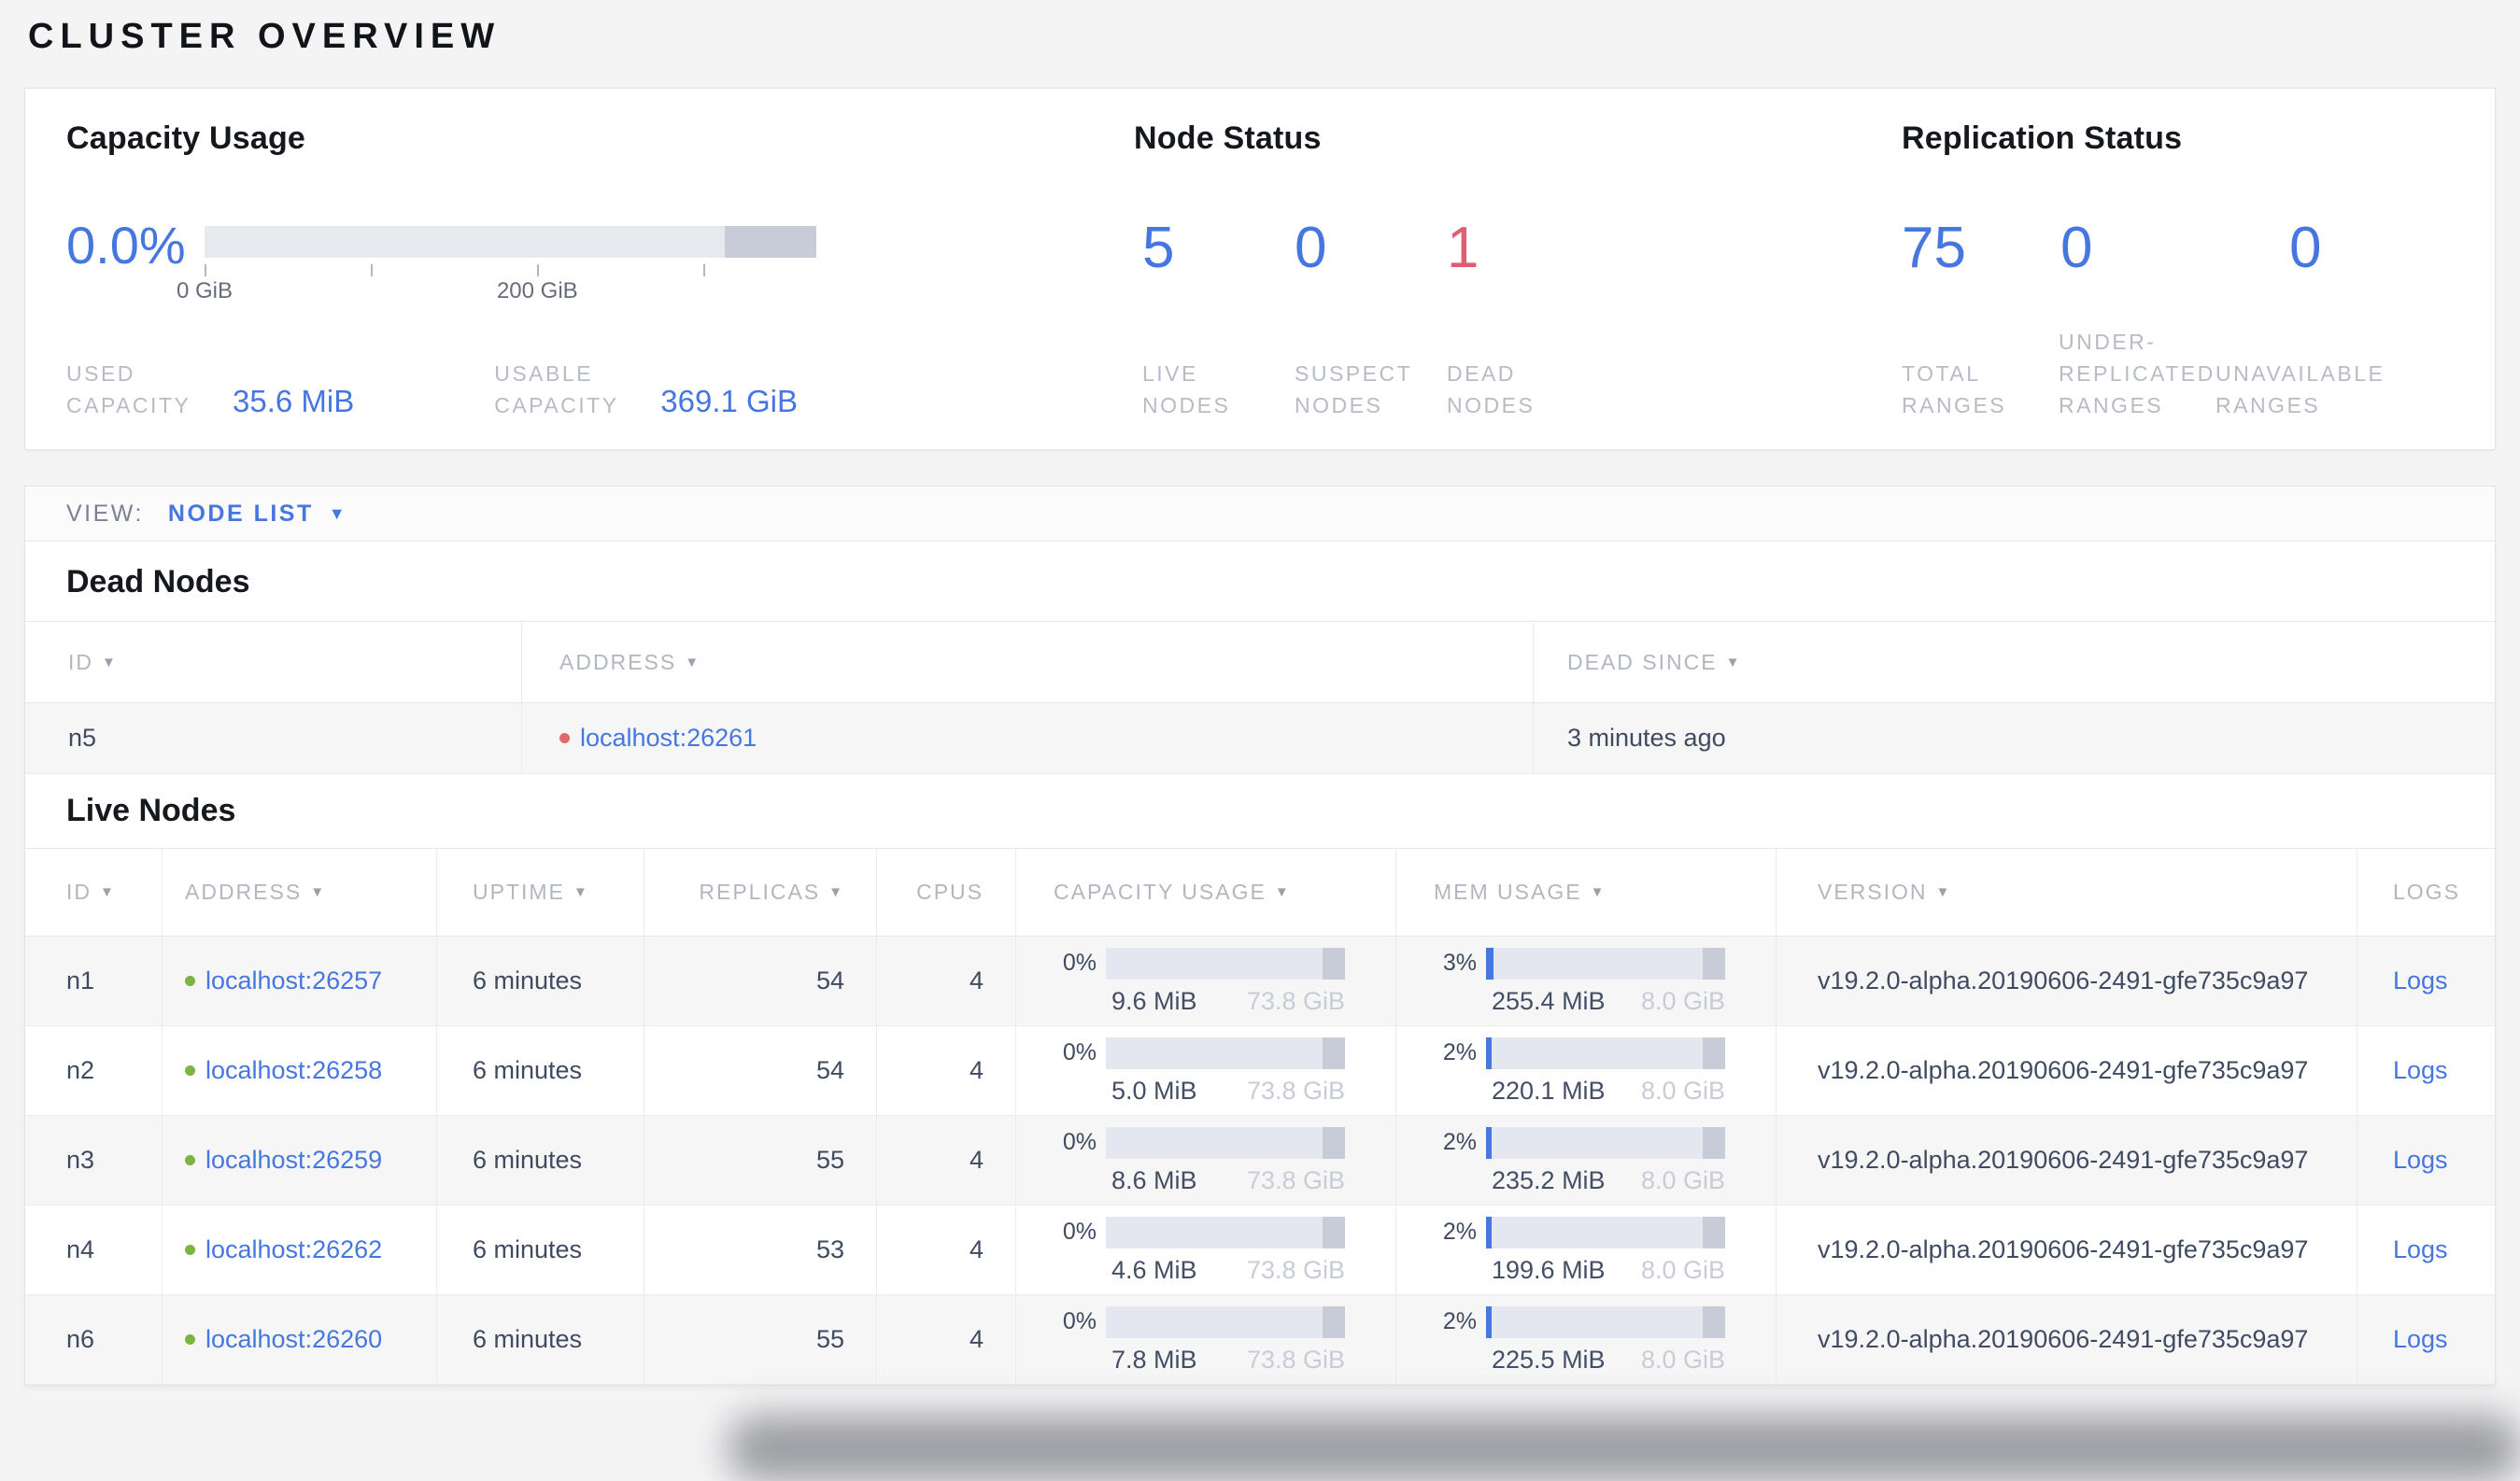 This screenshot has height=1481, width=2520. What do you see at coordinates (2137, 373) in the screenshot?
I see `under-replicated-ranges-label: UNDER-REPLICATED RANGES` at bounding box center [2137, 373].